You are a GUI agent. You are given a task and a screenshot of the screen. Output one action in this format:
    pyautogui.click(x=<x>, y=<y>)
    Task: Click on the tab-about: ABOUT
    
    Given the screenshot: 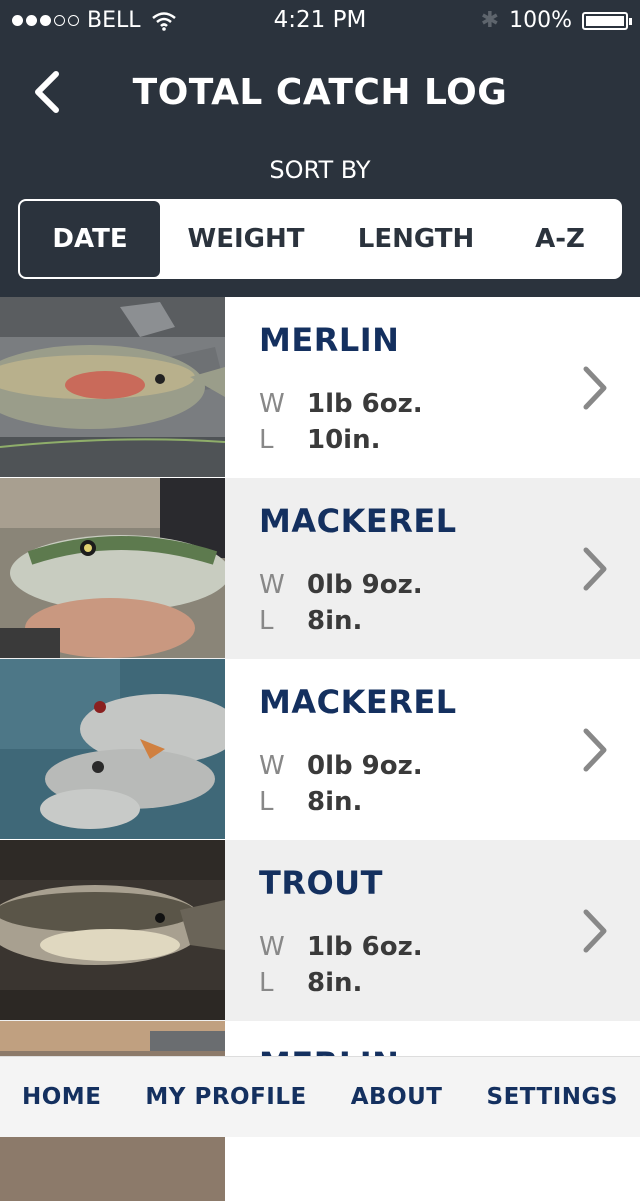 What is the action you would take?
    pyautogui.click(x=397, y=1097)
    